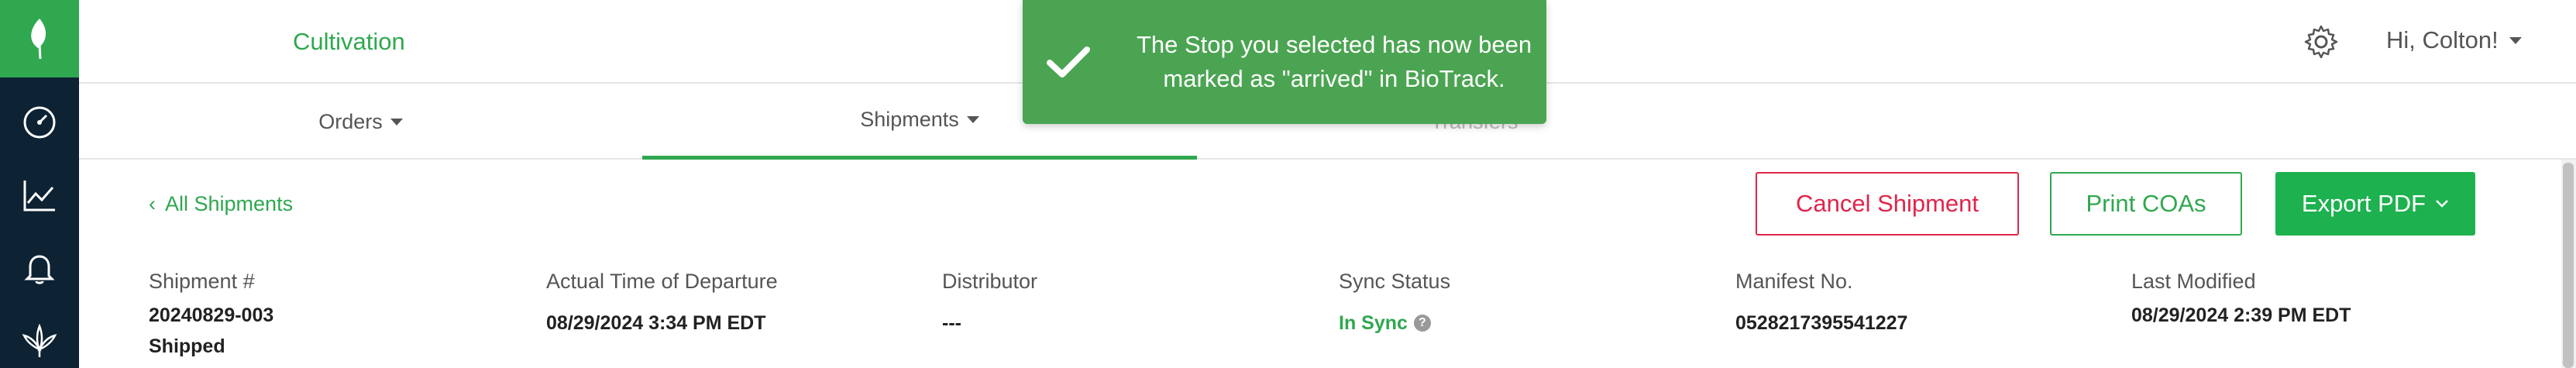 This screenshot has height=368, width=2576. I want to click on shipment-number: 20240829-003, so click(211, 315).